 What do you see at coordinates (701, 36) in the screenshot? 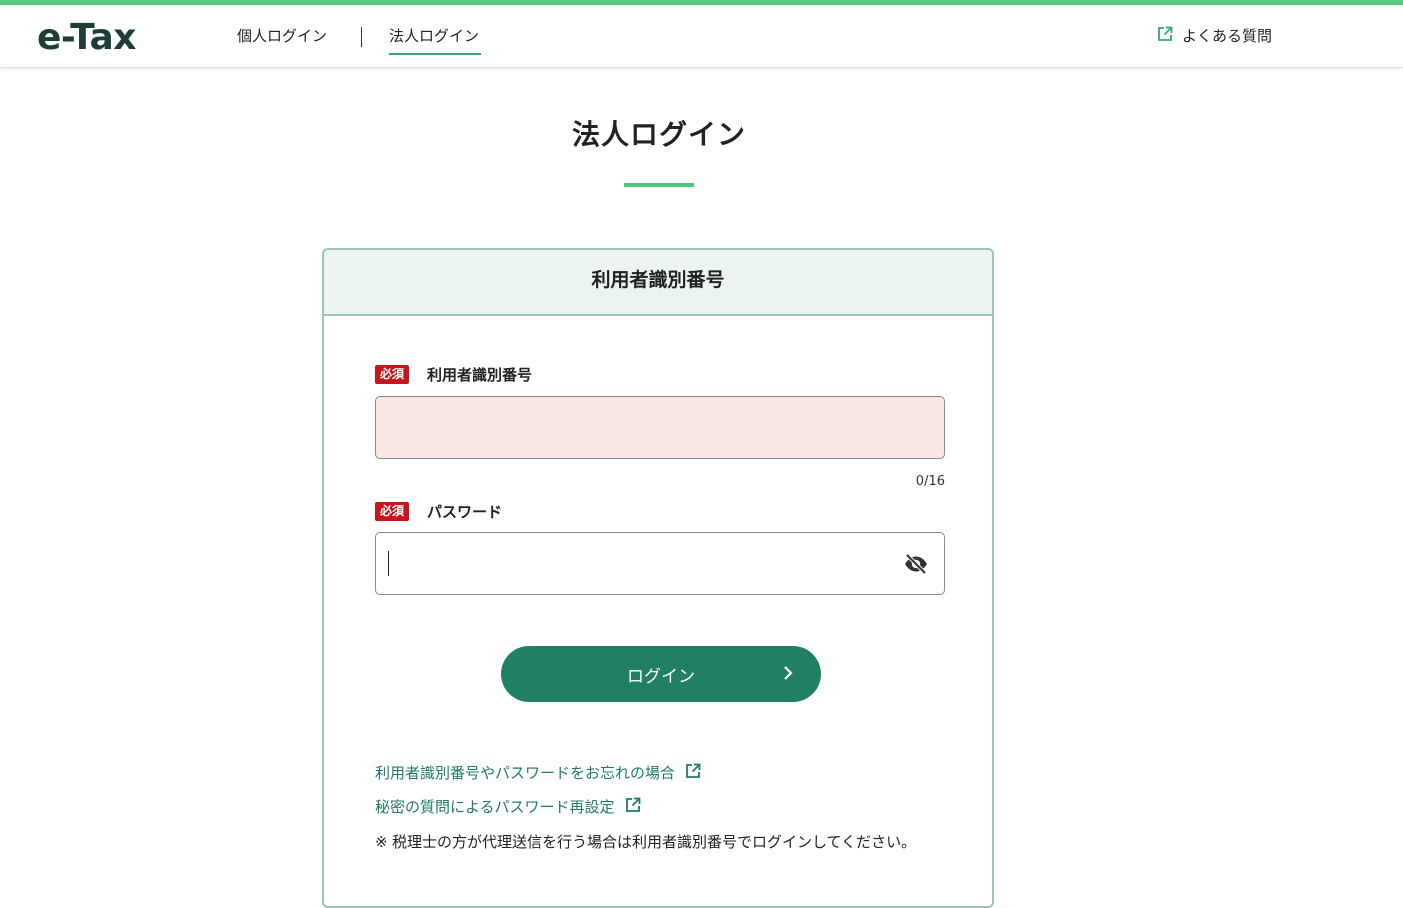
I see `header: e-Tax 個人ログイン 法人ログイン よくある質問` at bounding box center [701, 36].